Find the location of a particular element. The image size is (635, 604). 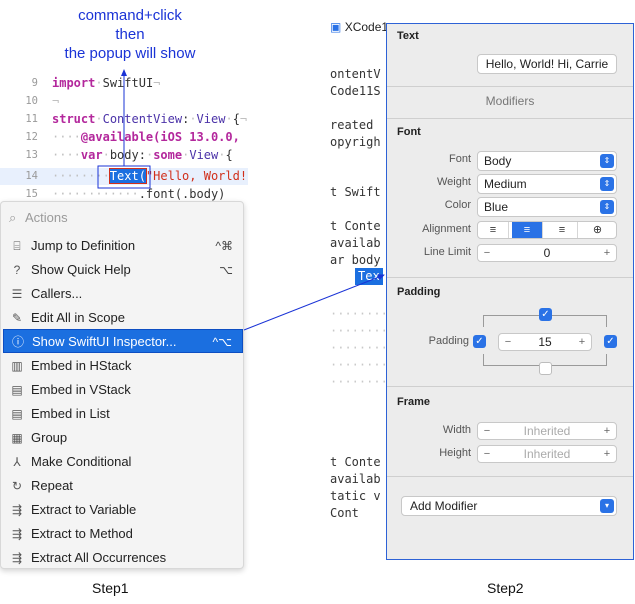

menu-item-extract-to-method: ⇶ Extract to Method is located at coordinates (123, 534).